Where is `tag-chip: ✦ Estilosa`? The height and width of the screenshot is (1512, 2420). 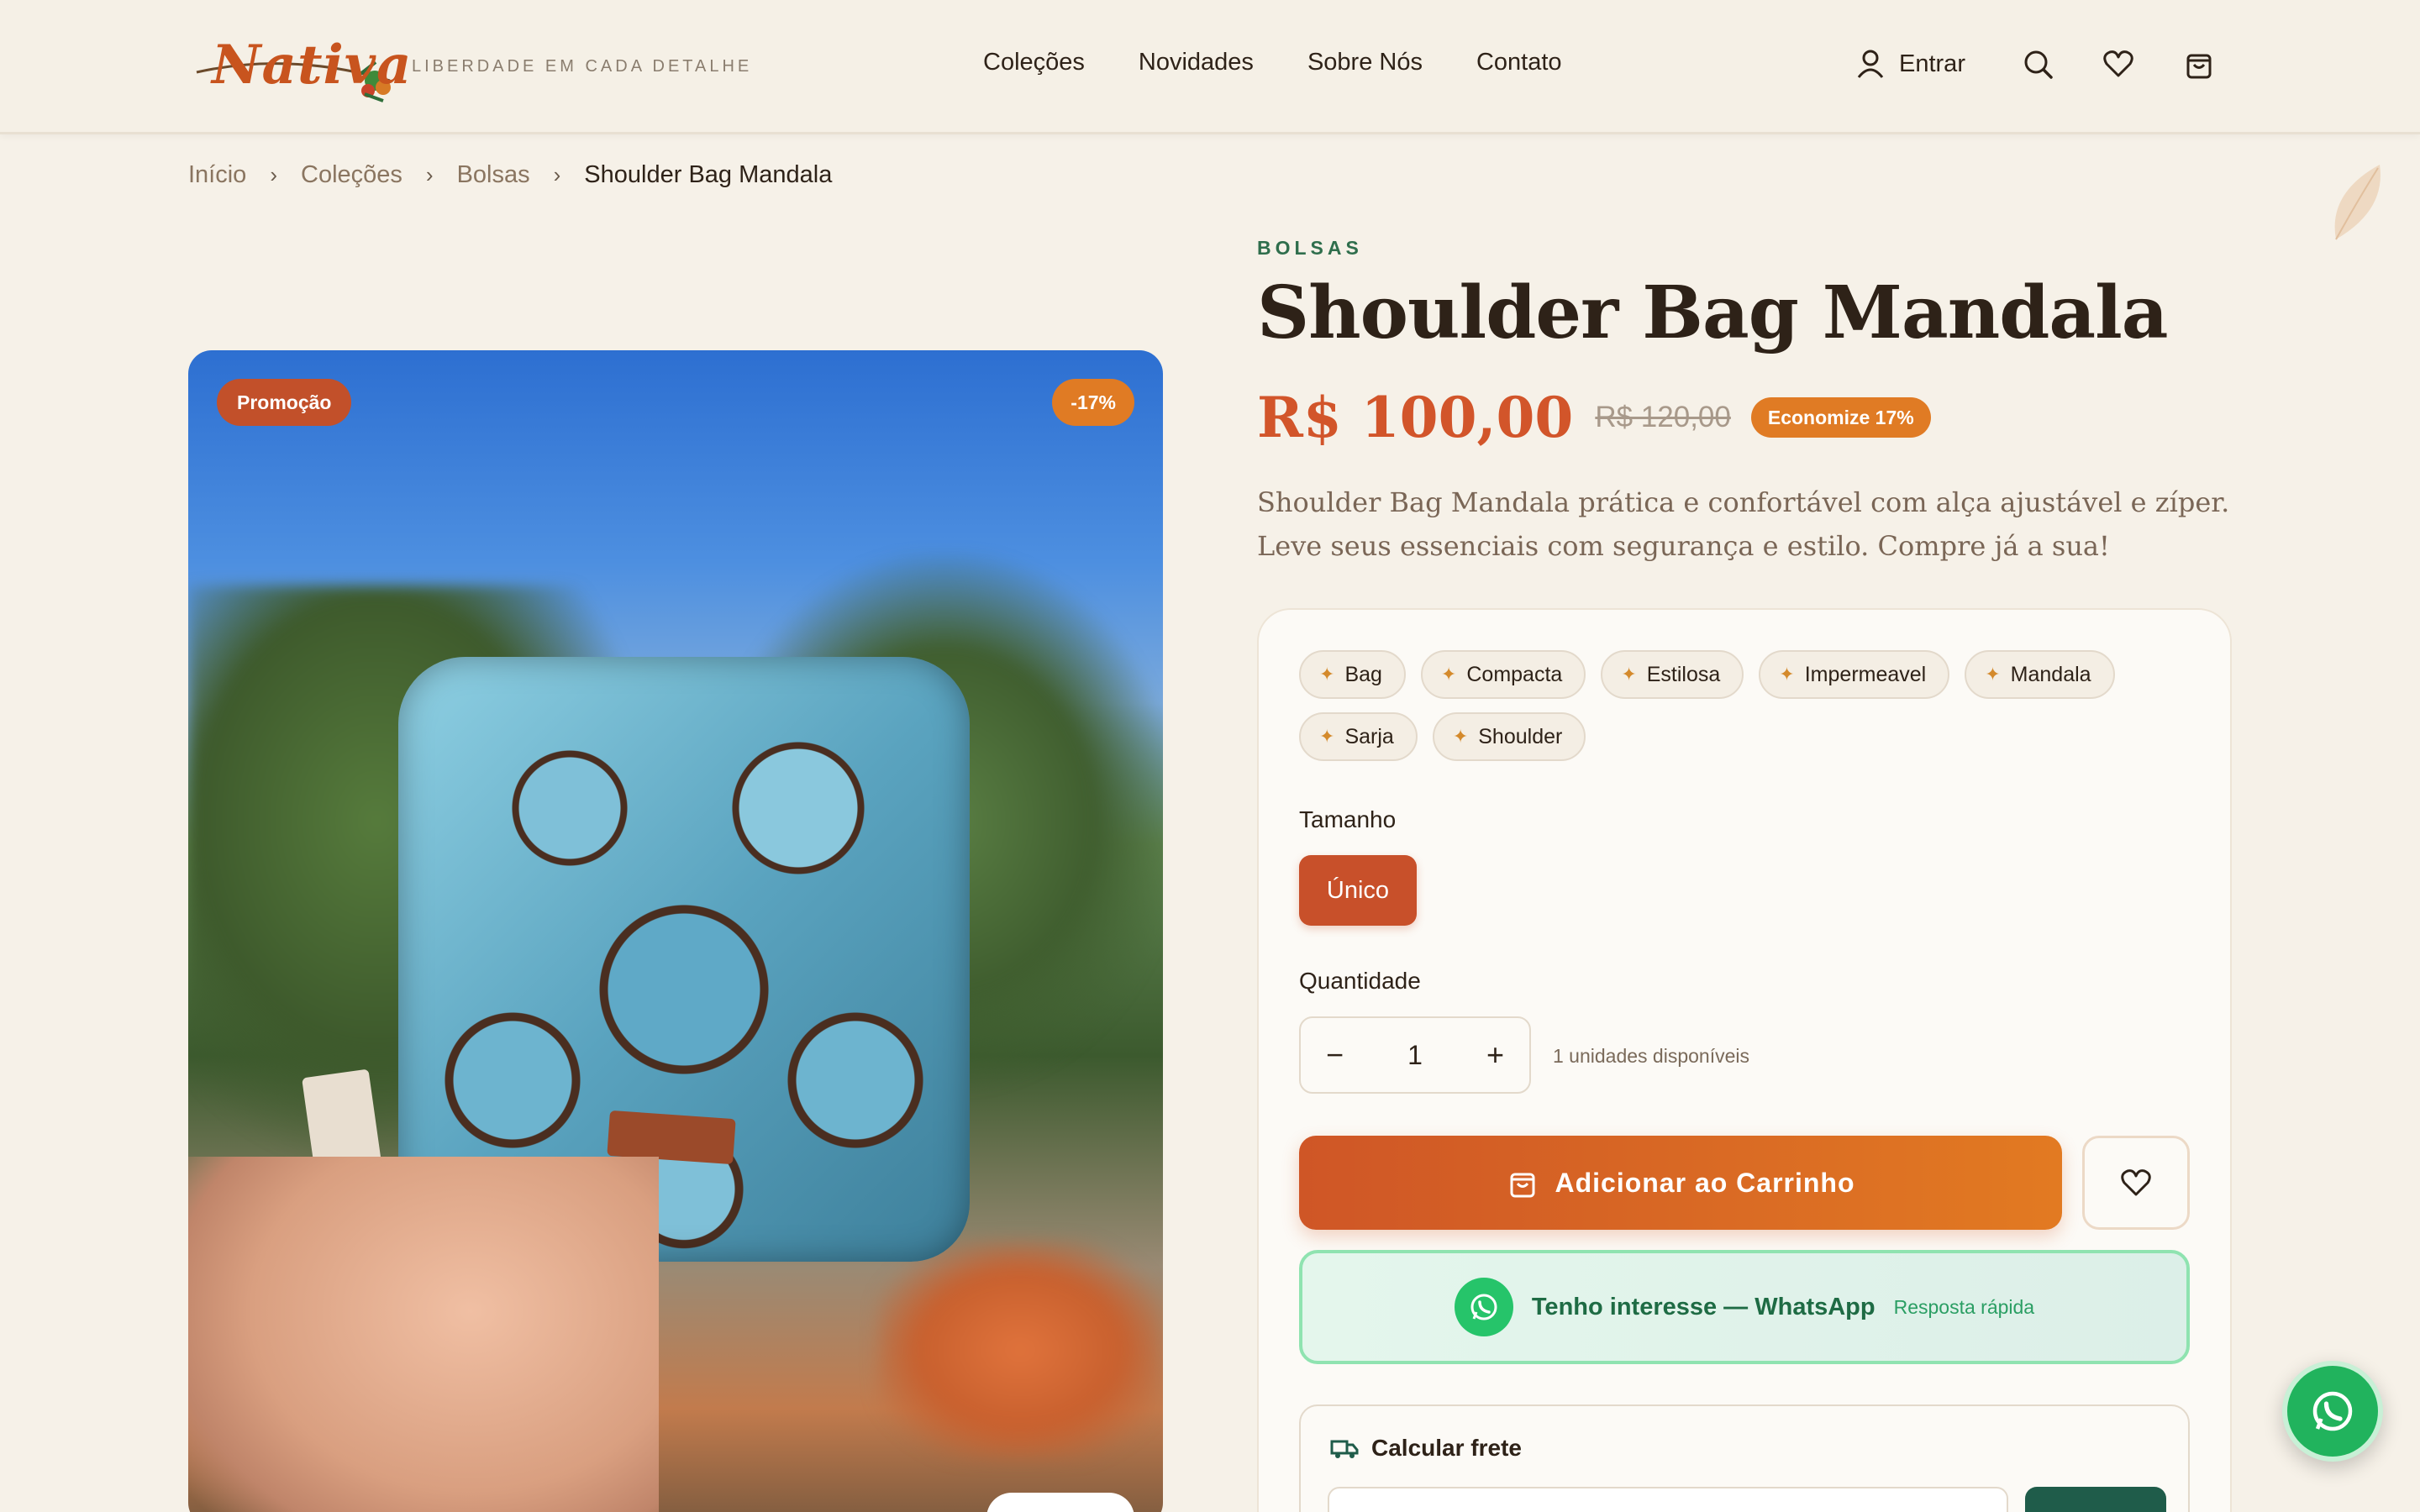
tag-chip: ✦ Estilosa is located at coordinates (1673, 674).